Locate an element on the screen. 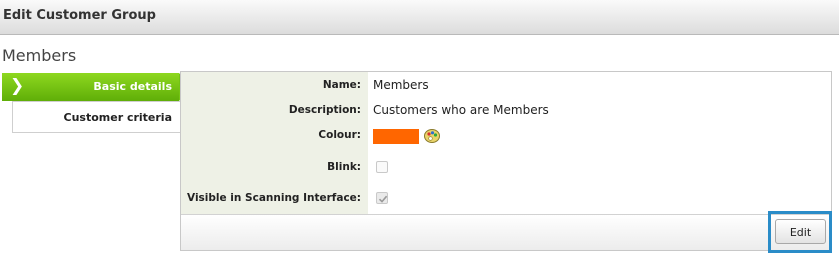 The height and width of the screenshot is (257, 839). check-icon is located at coordinates (383, 199).